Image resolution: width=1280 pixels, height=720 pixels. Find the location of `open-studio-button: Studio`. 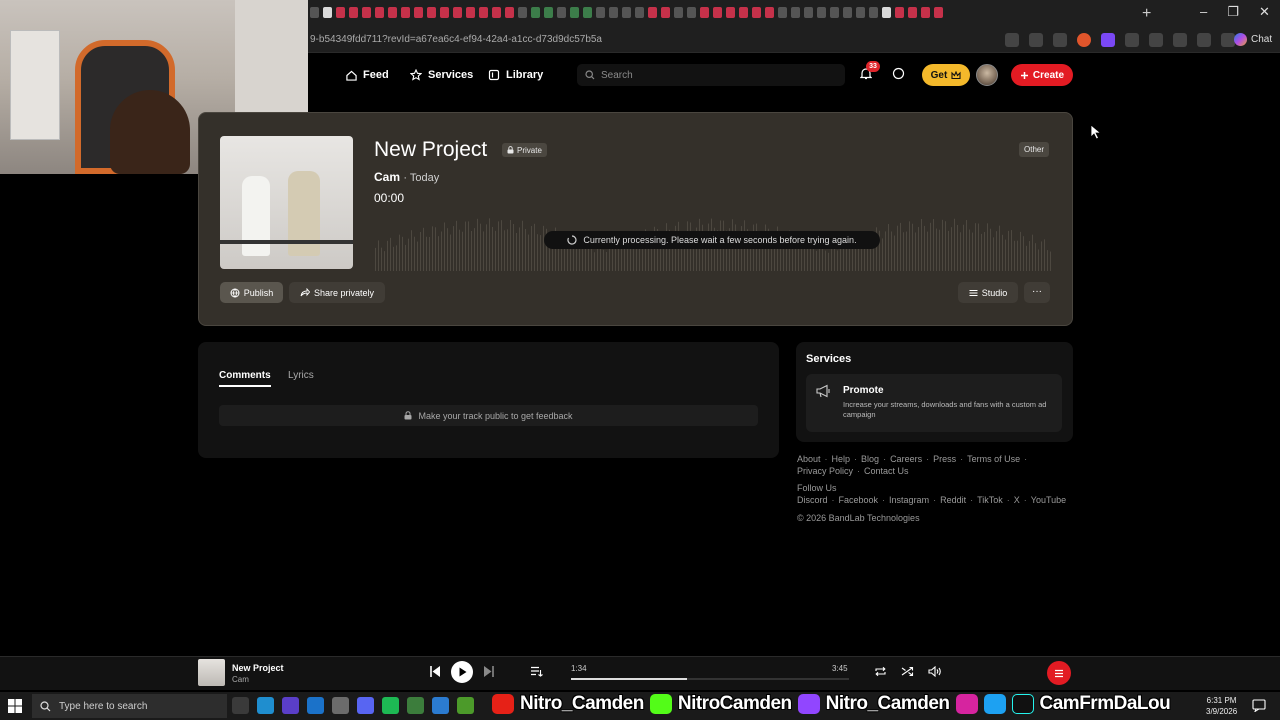

open-studio-button: Studio is located at coordinates (988, 292).